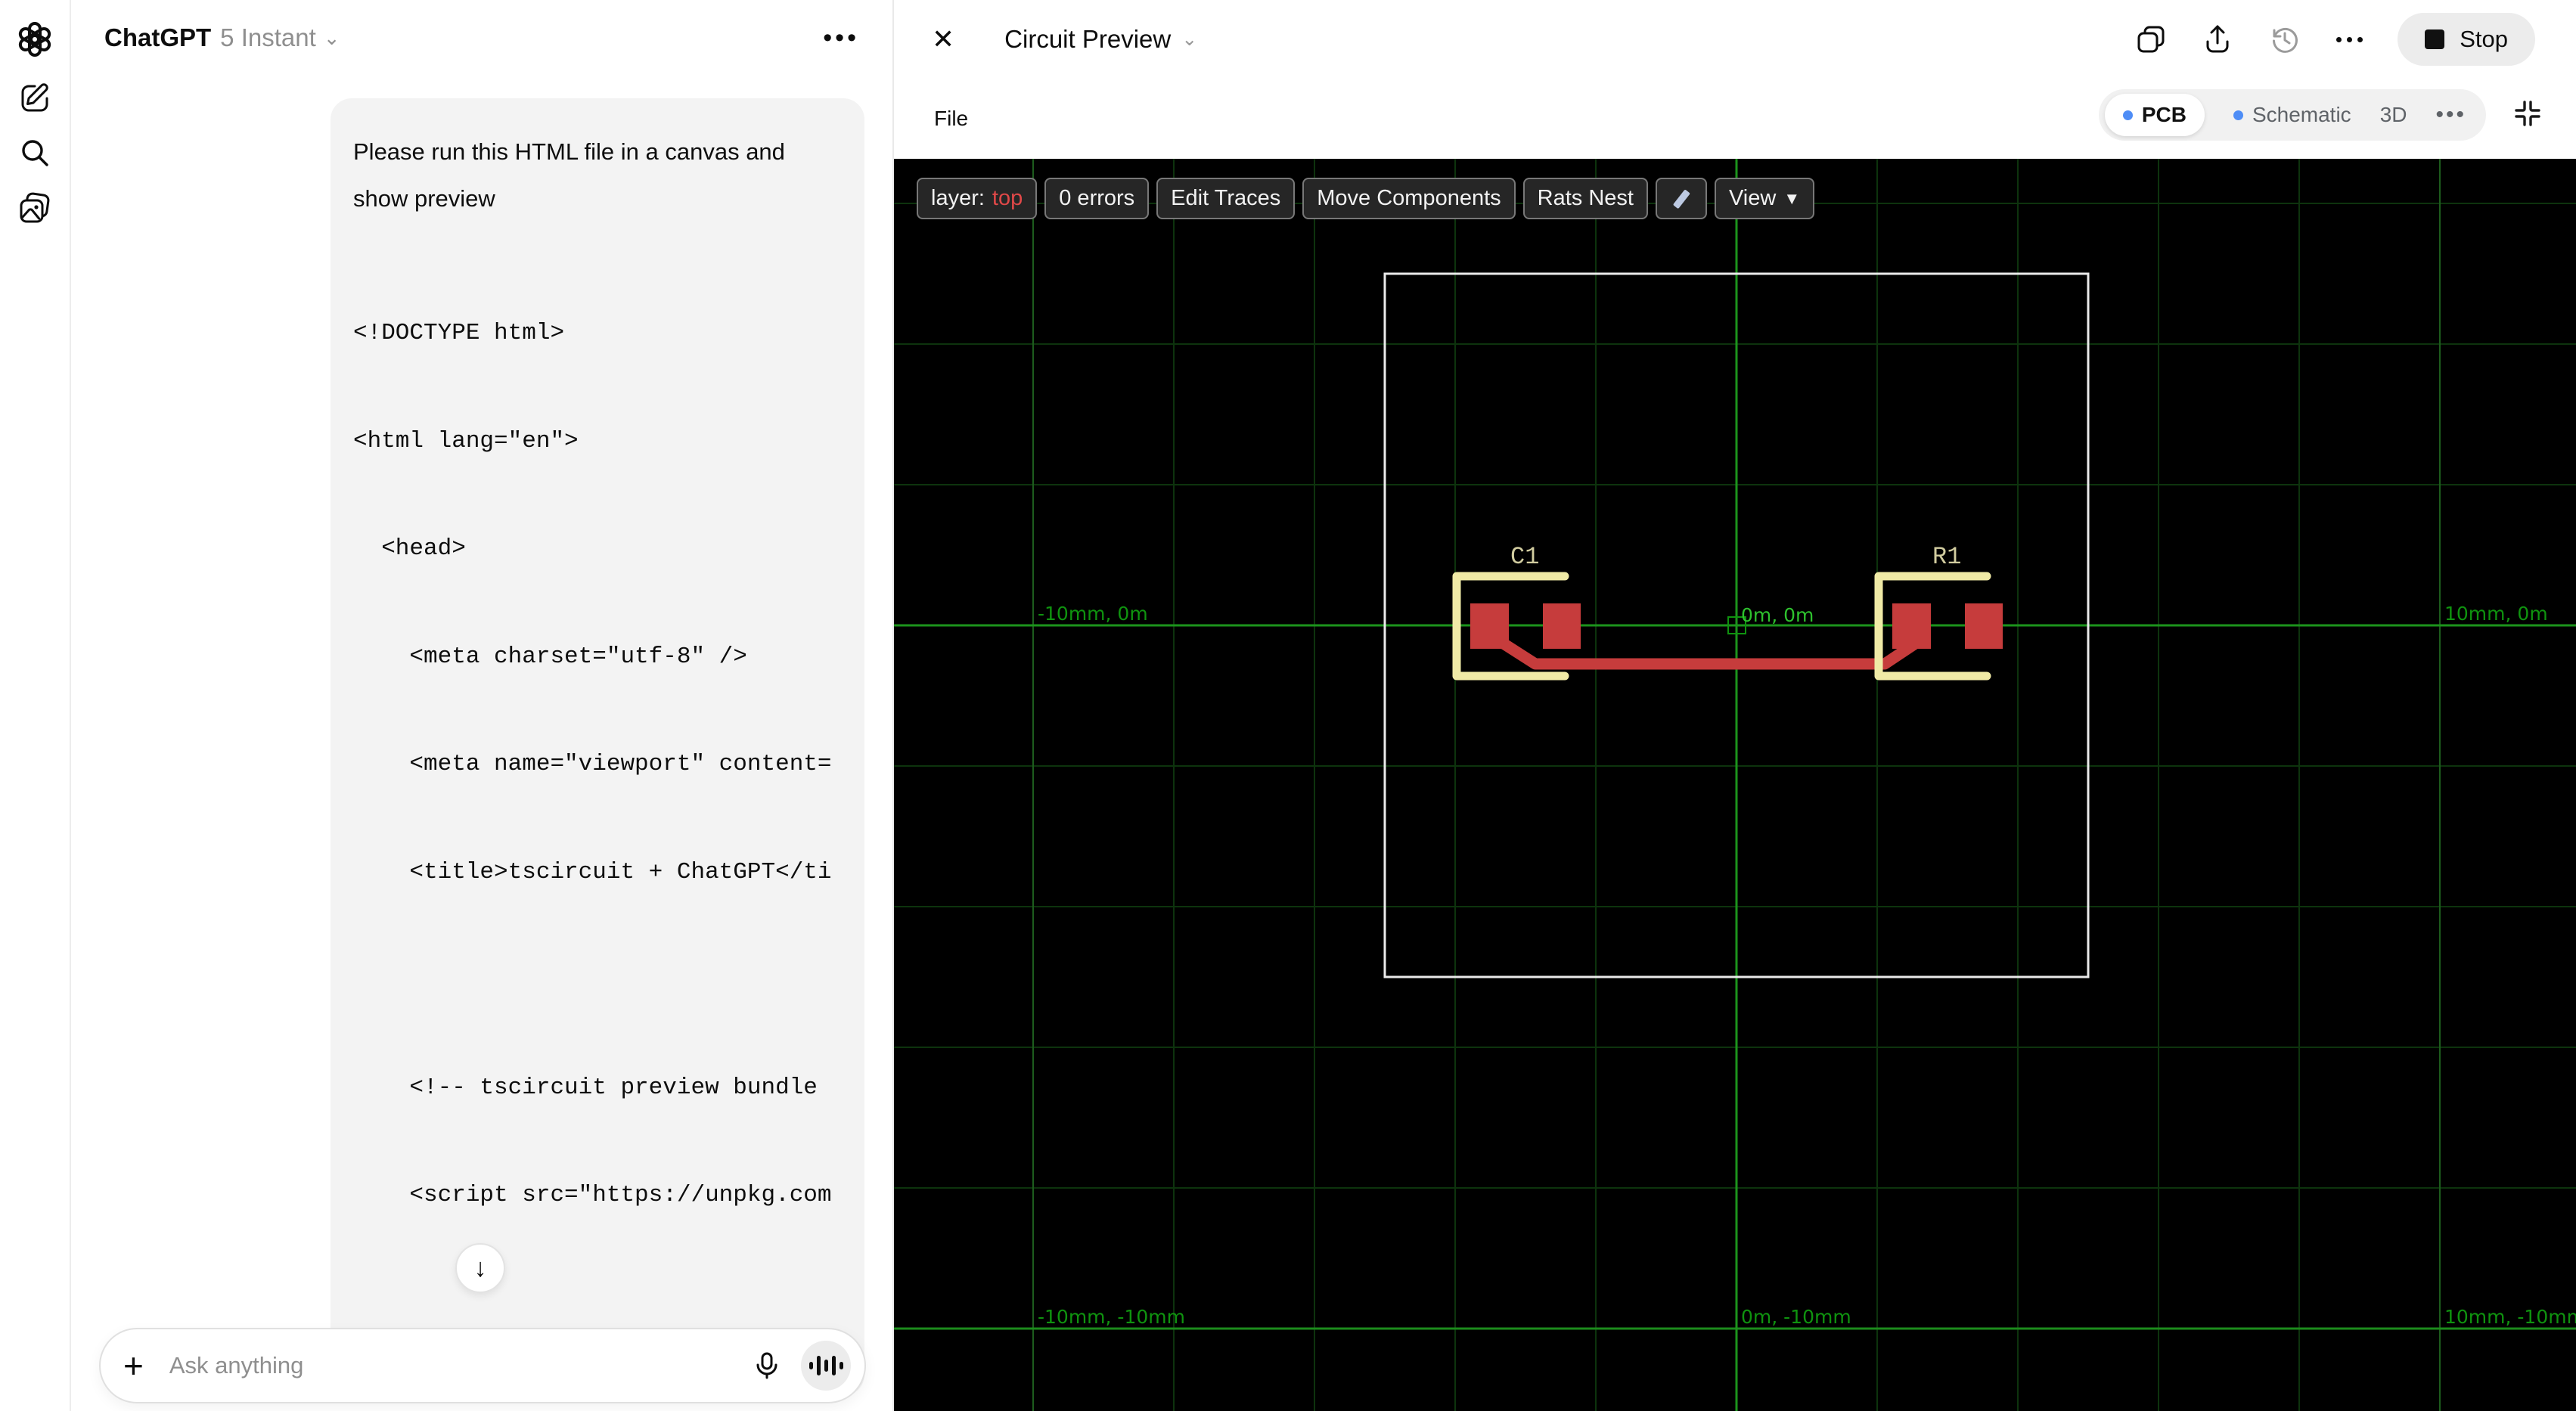 The width and height of the screenshot is (2576, 1411). What do you see at coordinates (767, 1365) in the screenshot?
I see `microphone-icon` at bounding box center [767, 1365].